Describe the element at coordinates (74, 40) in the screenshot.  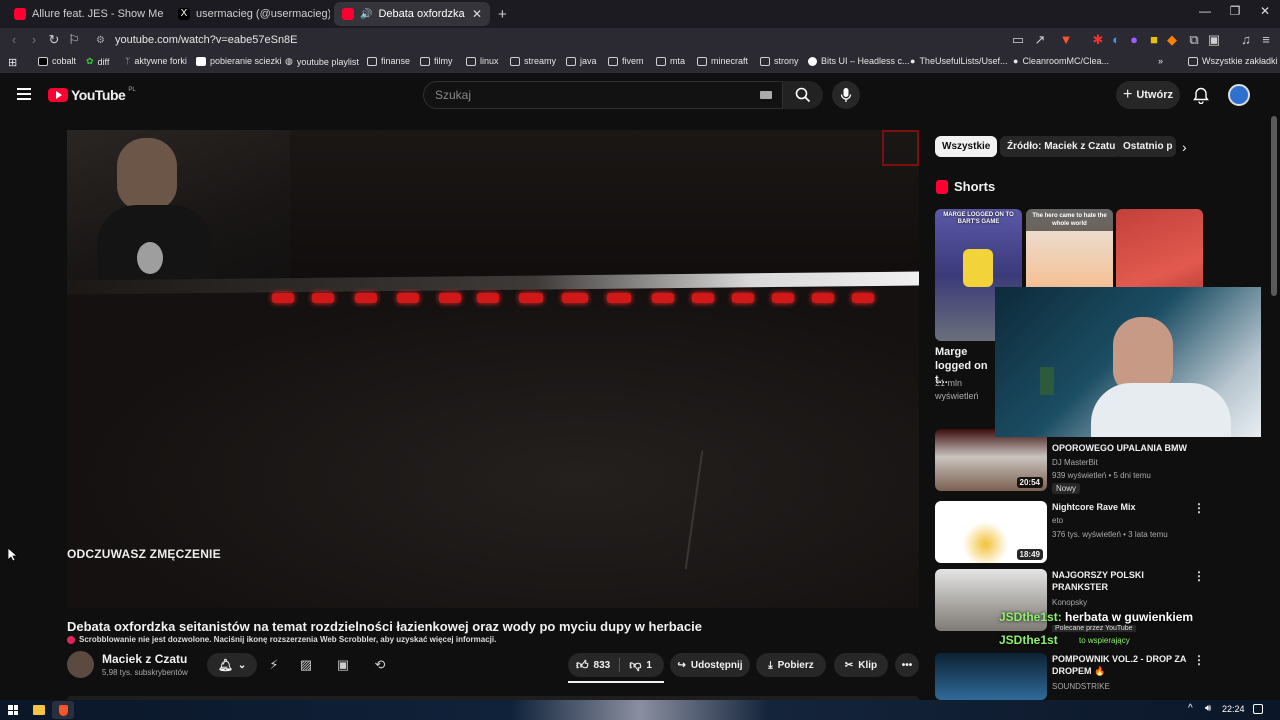
I see `bookmark-icon: ⚐` at that location.